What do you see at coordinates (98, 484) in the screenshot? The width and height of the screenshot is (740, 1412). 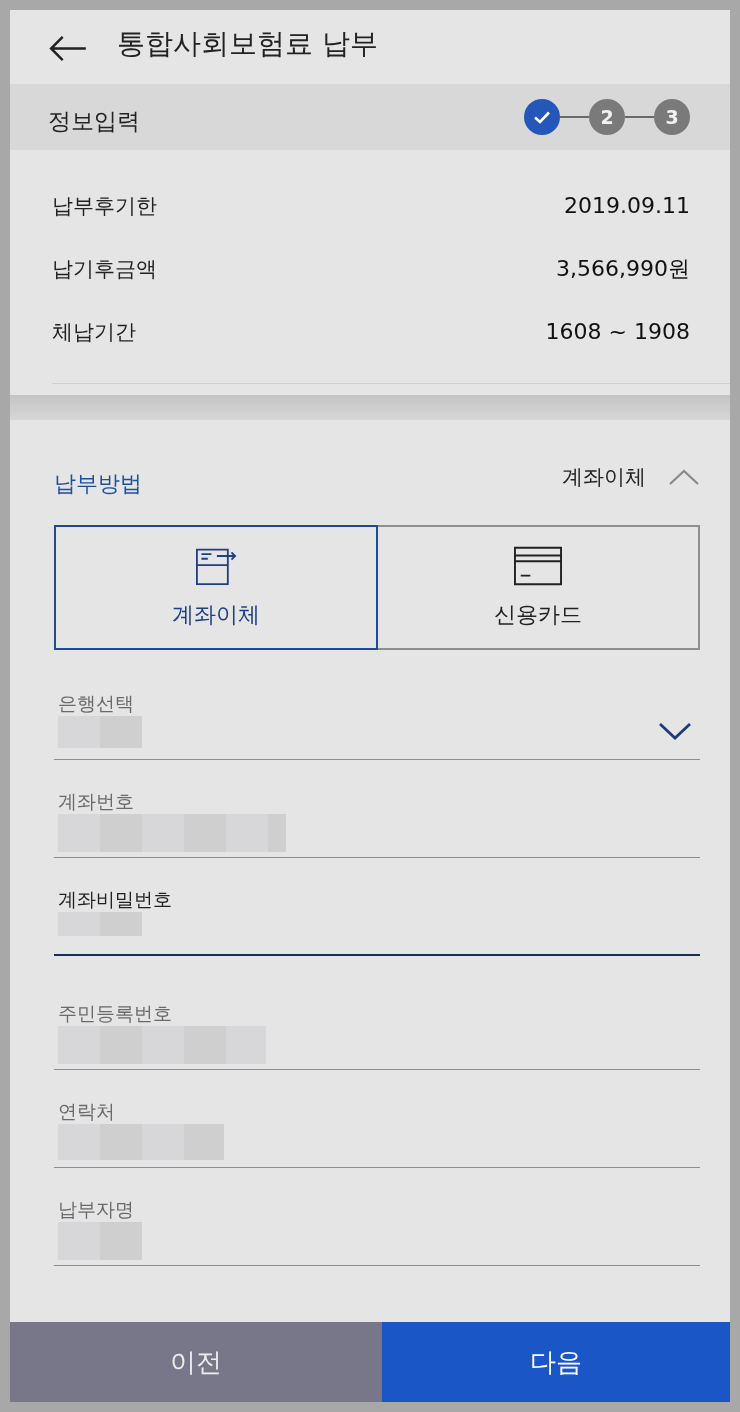 I see `section-title: 납부방법` at bounding box center [98, 484].